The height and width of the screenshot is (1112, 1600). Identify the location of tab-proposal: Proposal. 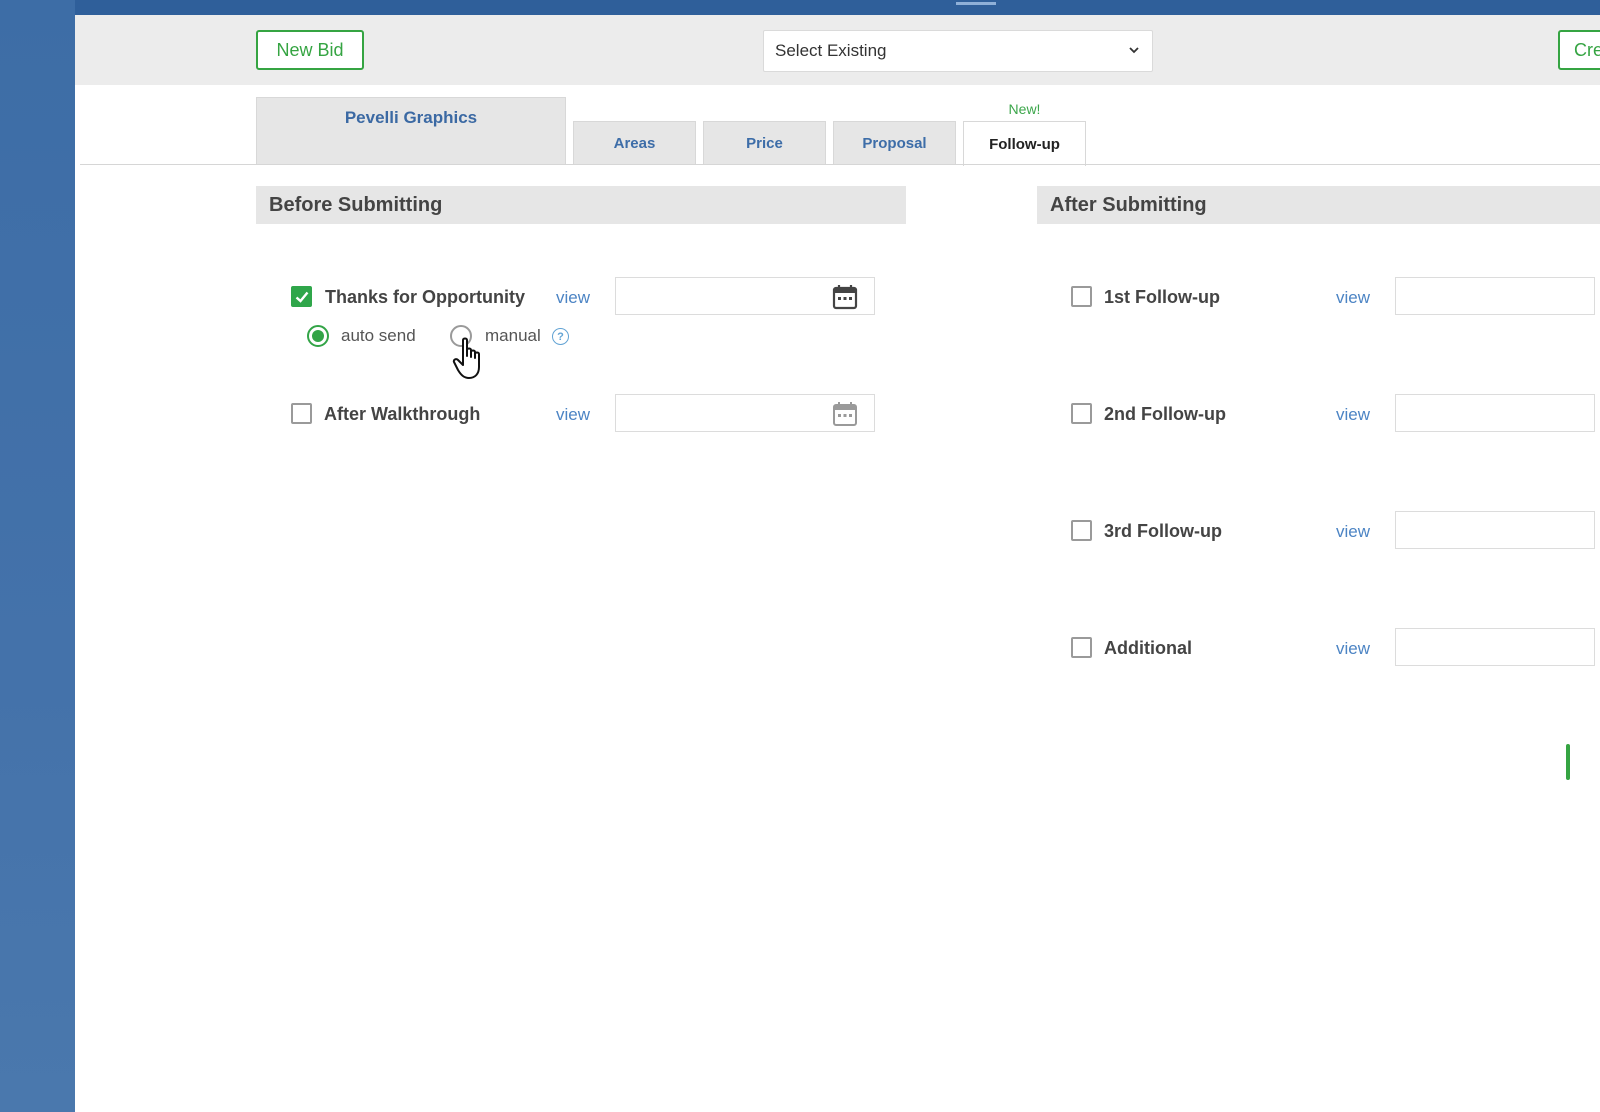
(894, 143).